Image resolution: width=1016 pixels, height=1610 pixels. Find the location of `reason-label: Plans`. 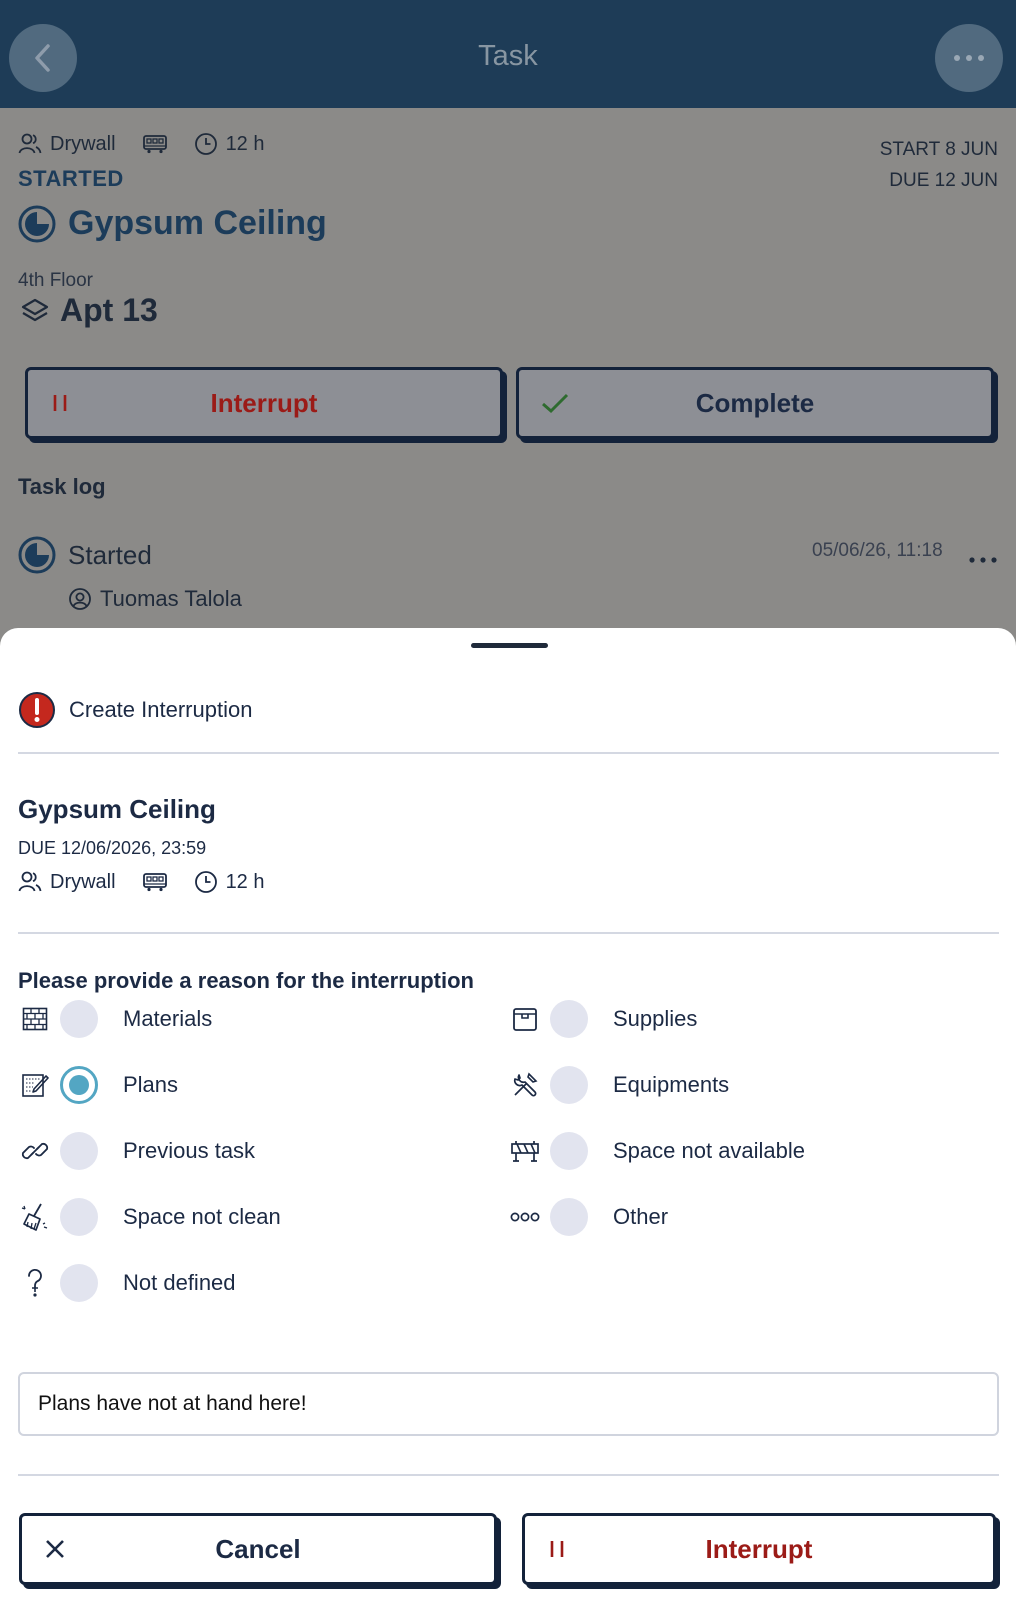

reason-label: Plans is located at coordinates (151, 1084).